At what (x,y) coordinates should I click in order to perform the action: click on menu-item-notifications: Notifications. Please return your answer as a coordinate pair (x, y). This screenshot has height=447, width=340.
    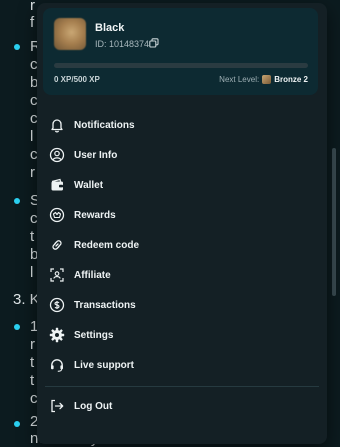
    Looking at the image, I should click on (182, 125).